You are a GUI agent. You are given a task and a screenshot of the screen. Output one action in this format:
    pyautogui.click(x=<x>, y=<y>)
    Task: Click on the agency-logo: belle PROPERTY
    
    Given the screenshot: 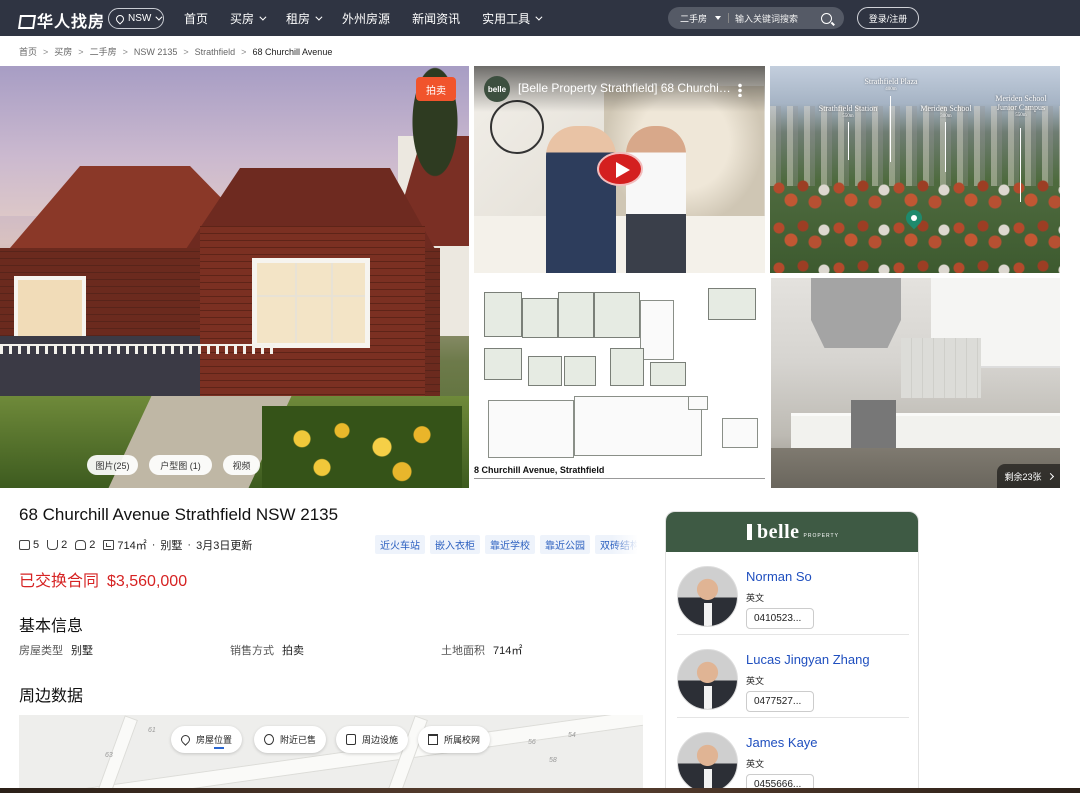 What is the action you would take?
    pyautogui.click(x=792, y=532)
    